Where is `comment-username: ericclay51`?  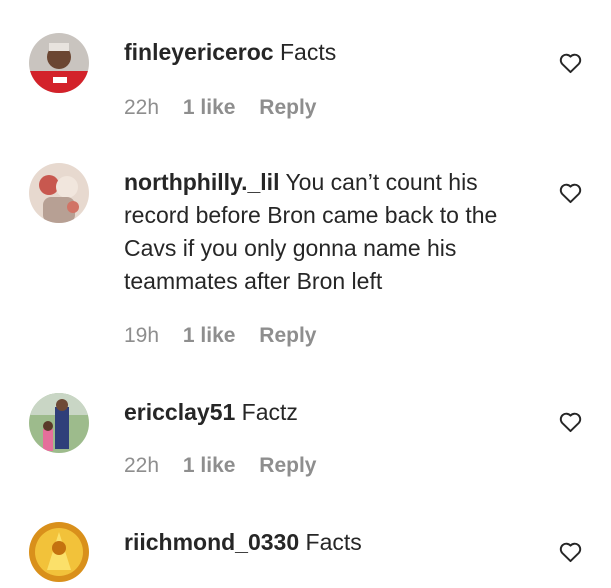 comment-username: ericclay51 is located at coordinates (179, 412).